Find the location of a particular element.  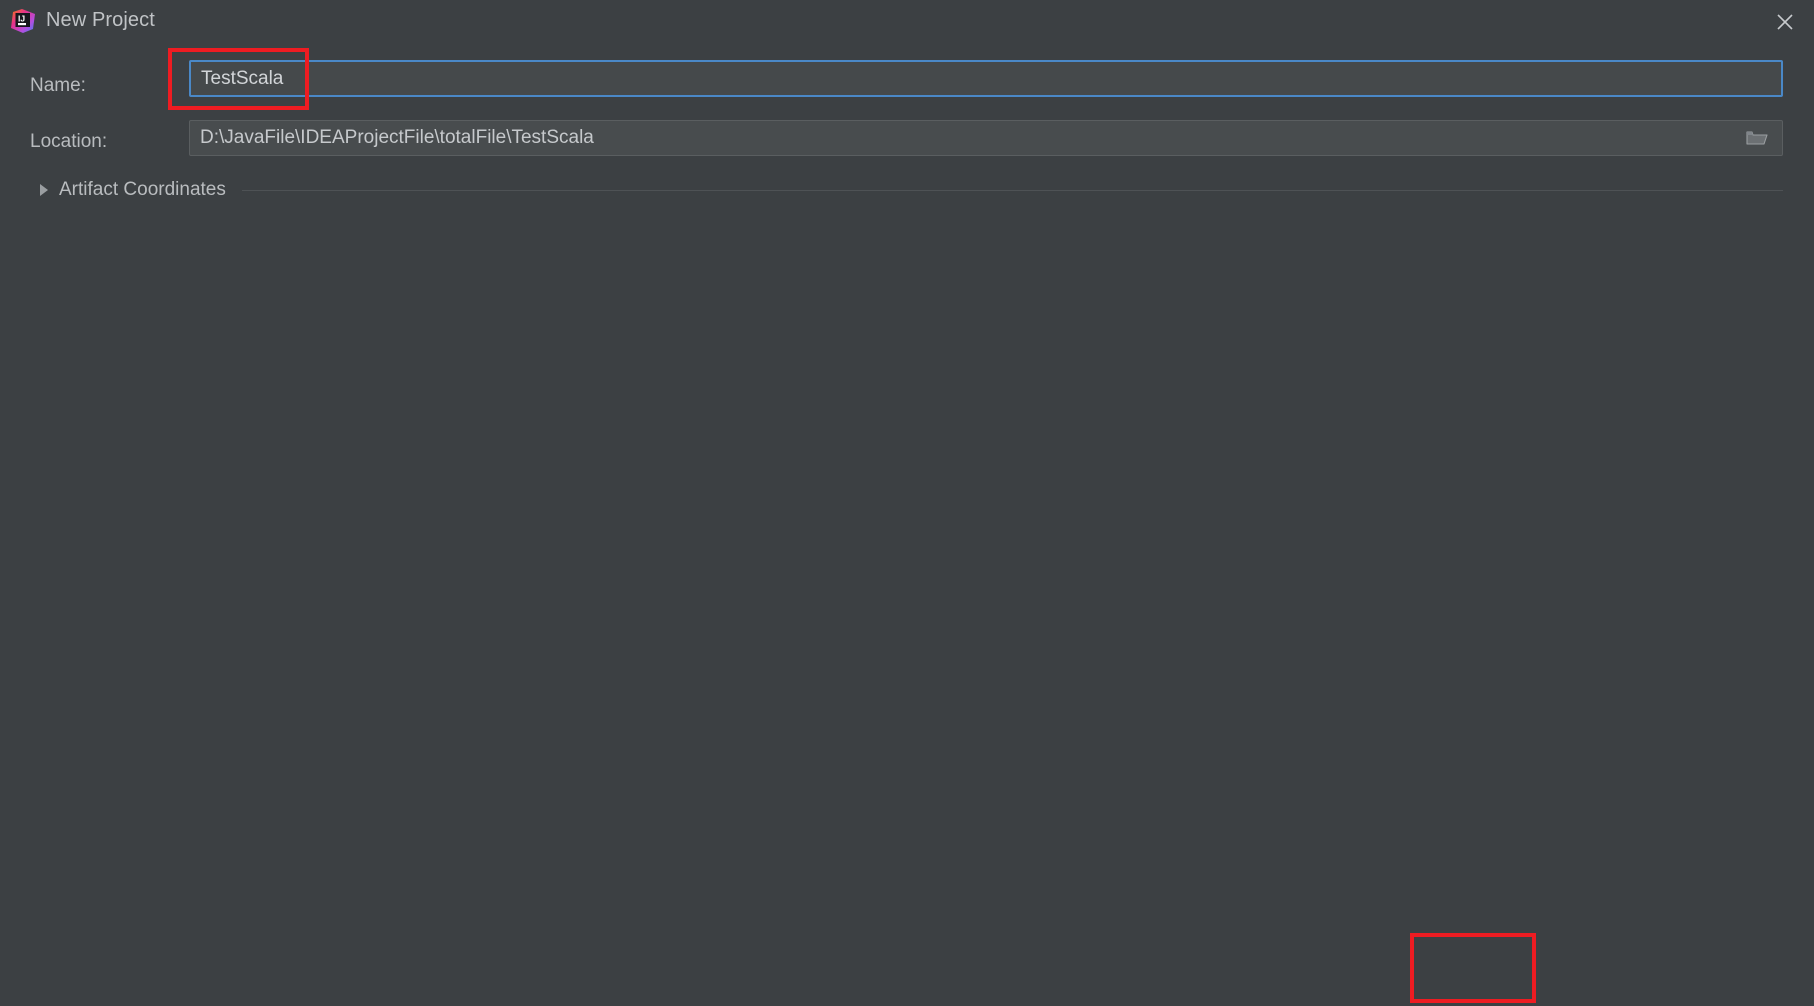

folder-icon is located at coordinates (1757, 138).